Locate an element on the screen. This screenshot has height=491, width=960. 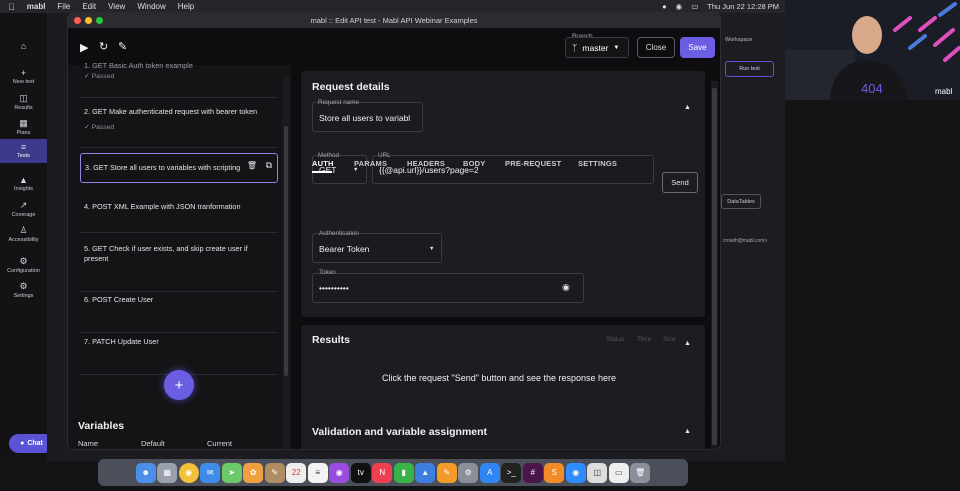
preview-icon: ▭ is located at coordinates (618, 472).